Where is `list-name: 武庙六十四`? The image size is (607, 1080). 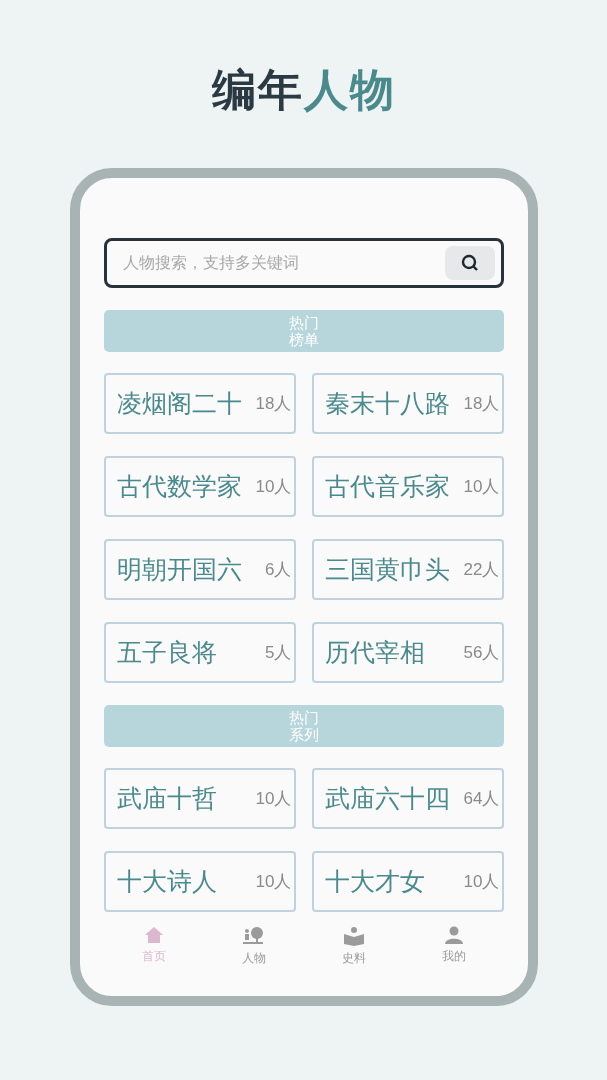
list-name: 武庙六十四 is located at coordinates (387, 798).